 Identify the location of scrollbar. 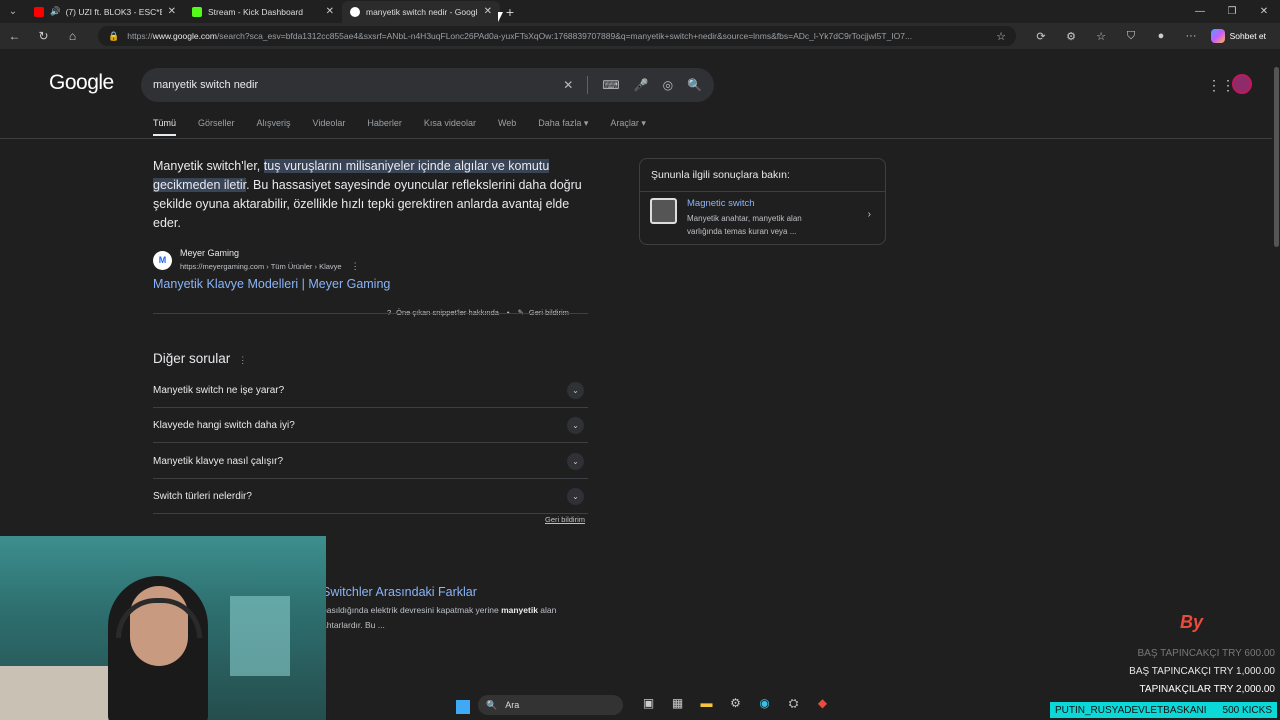
(1276, 373).